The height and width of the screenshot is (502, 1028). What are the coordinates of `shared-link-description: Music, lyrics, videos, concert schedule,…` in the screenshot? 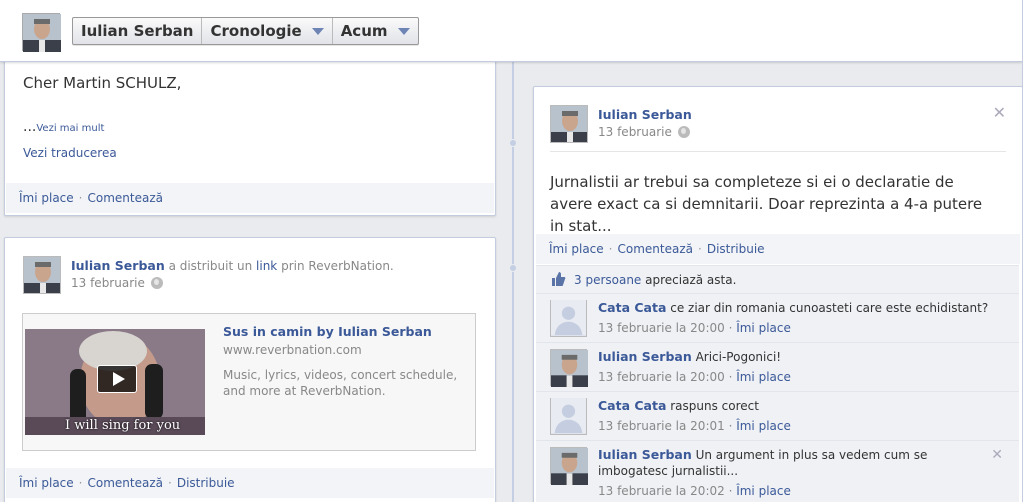 It's located at (340, 383).